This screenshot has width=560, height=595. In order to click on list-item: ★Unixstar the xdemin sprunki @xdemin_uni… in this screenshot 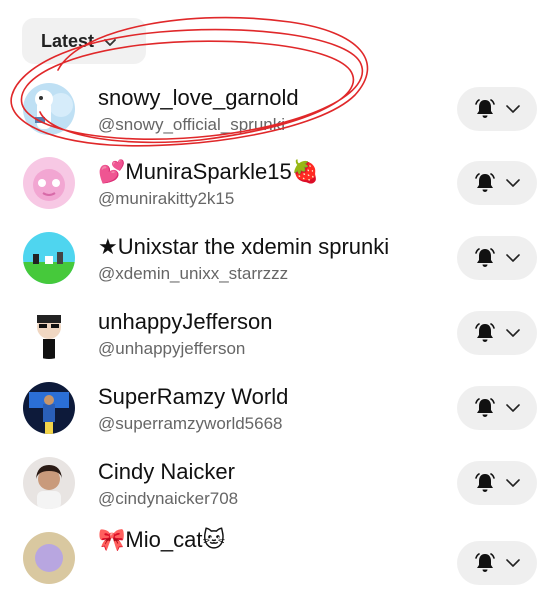, I will do `click(280, 258)`.